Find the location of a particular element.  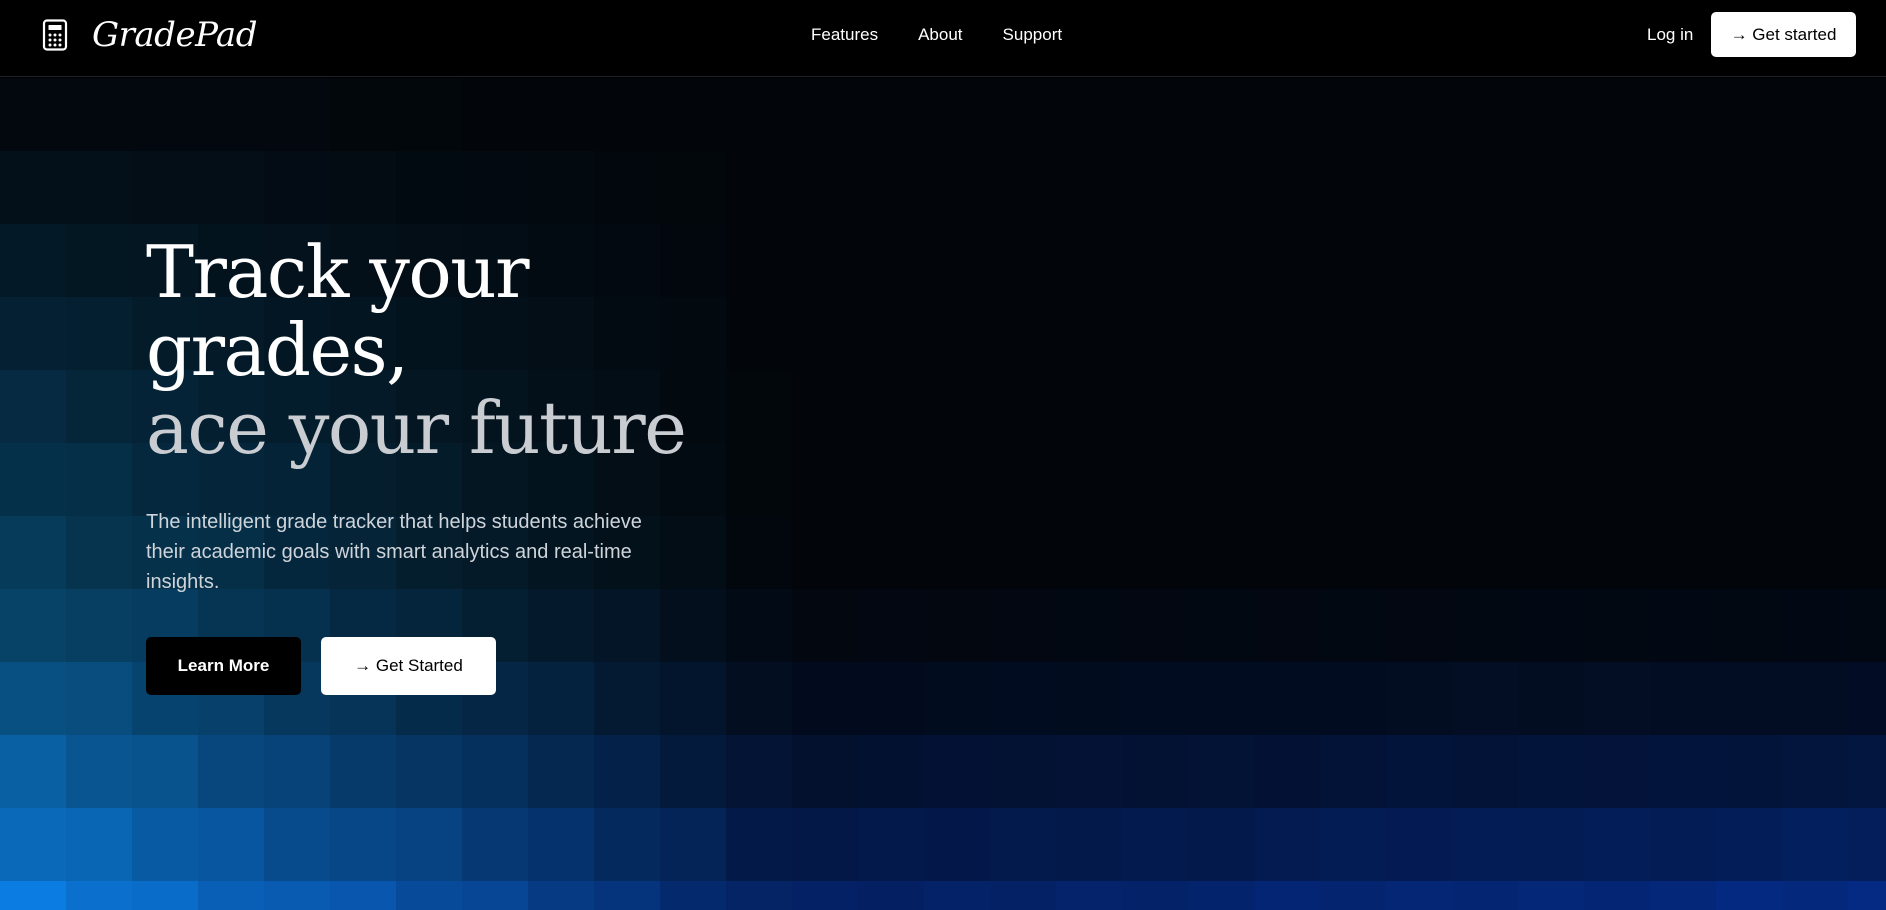

calculator-icon is located at coordinates (55, 35).